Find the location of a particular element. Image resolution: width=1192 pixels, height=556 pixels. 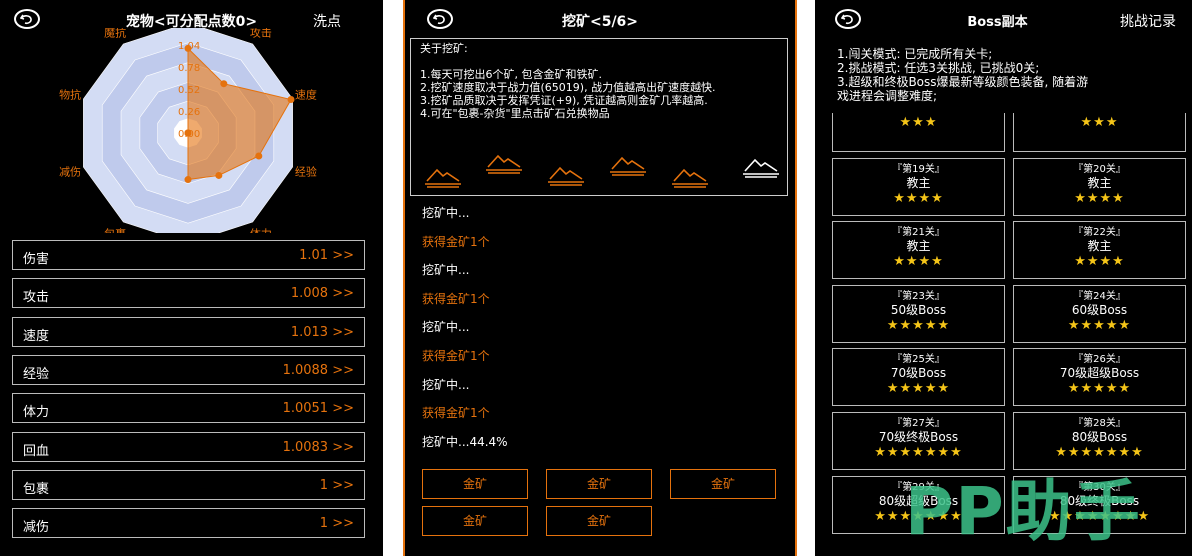

stat-row: 减伤 1 >> is located at coordinates (188, 523).